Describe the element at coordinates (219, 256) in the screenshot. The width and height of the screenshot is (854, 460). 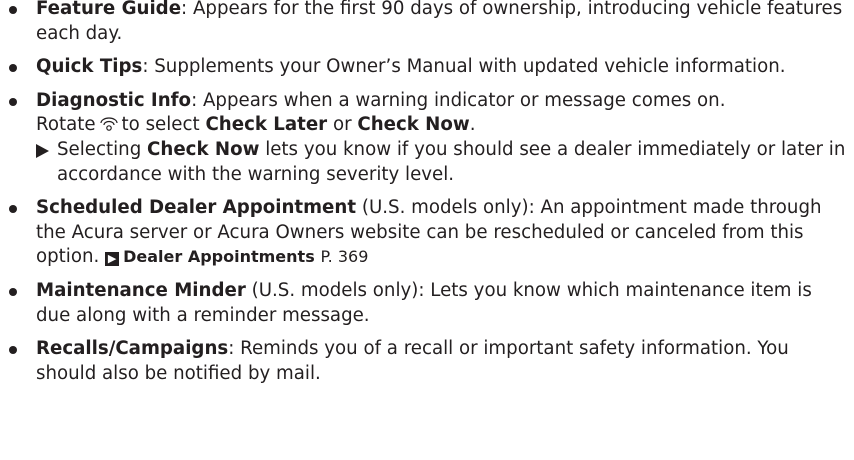
I see `xref-link-dealer-appointments: Dealer Appointments` at that location.